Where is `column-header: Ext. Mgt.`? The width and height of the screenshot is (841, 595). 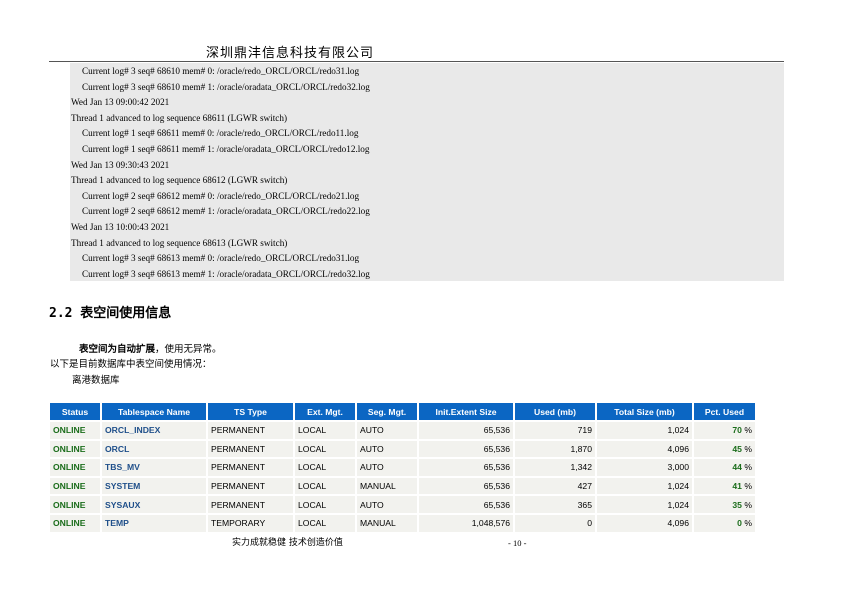
column-header: Ext. Mgt. is located at coordinates (325, 411).